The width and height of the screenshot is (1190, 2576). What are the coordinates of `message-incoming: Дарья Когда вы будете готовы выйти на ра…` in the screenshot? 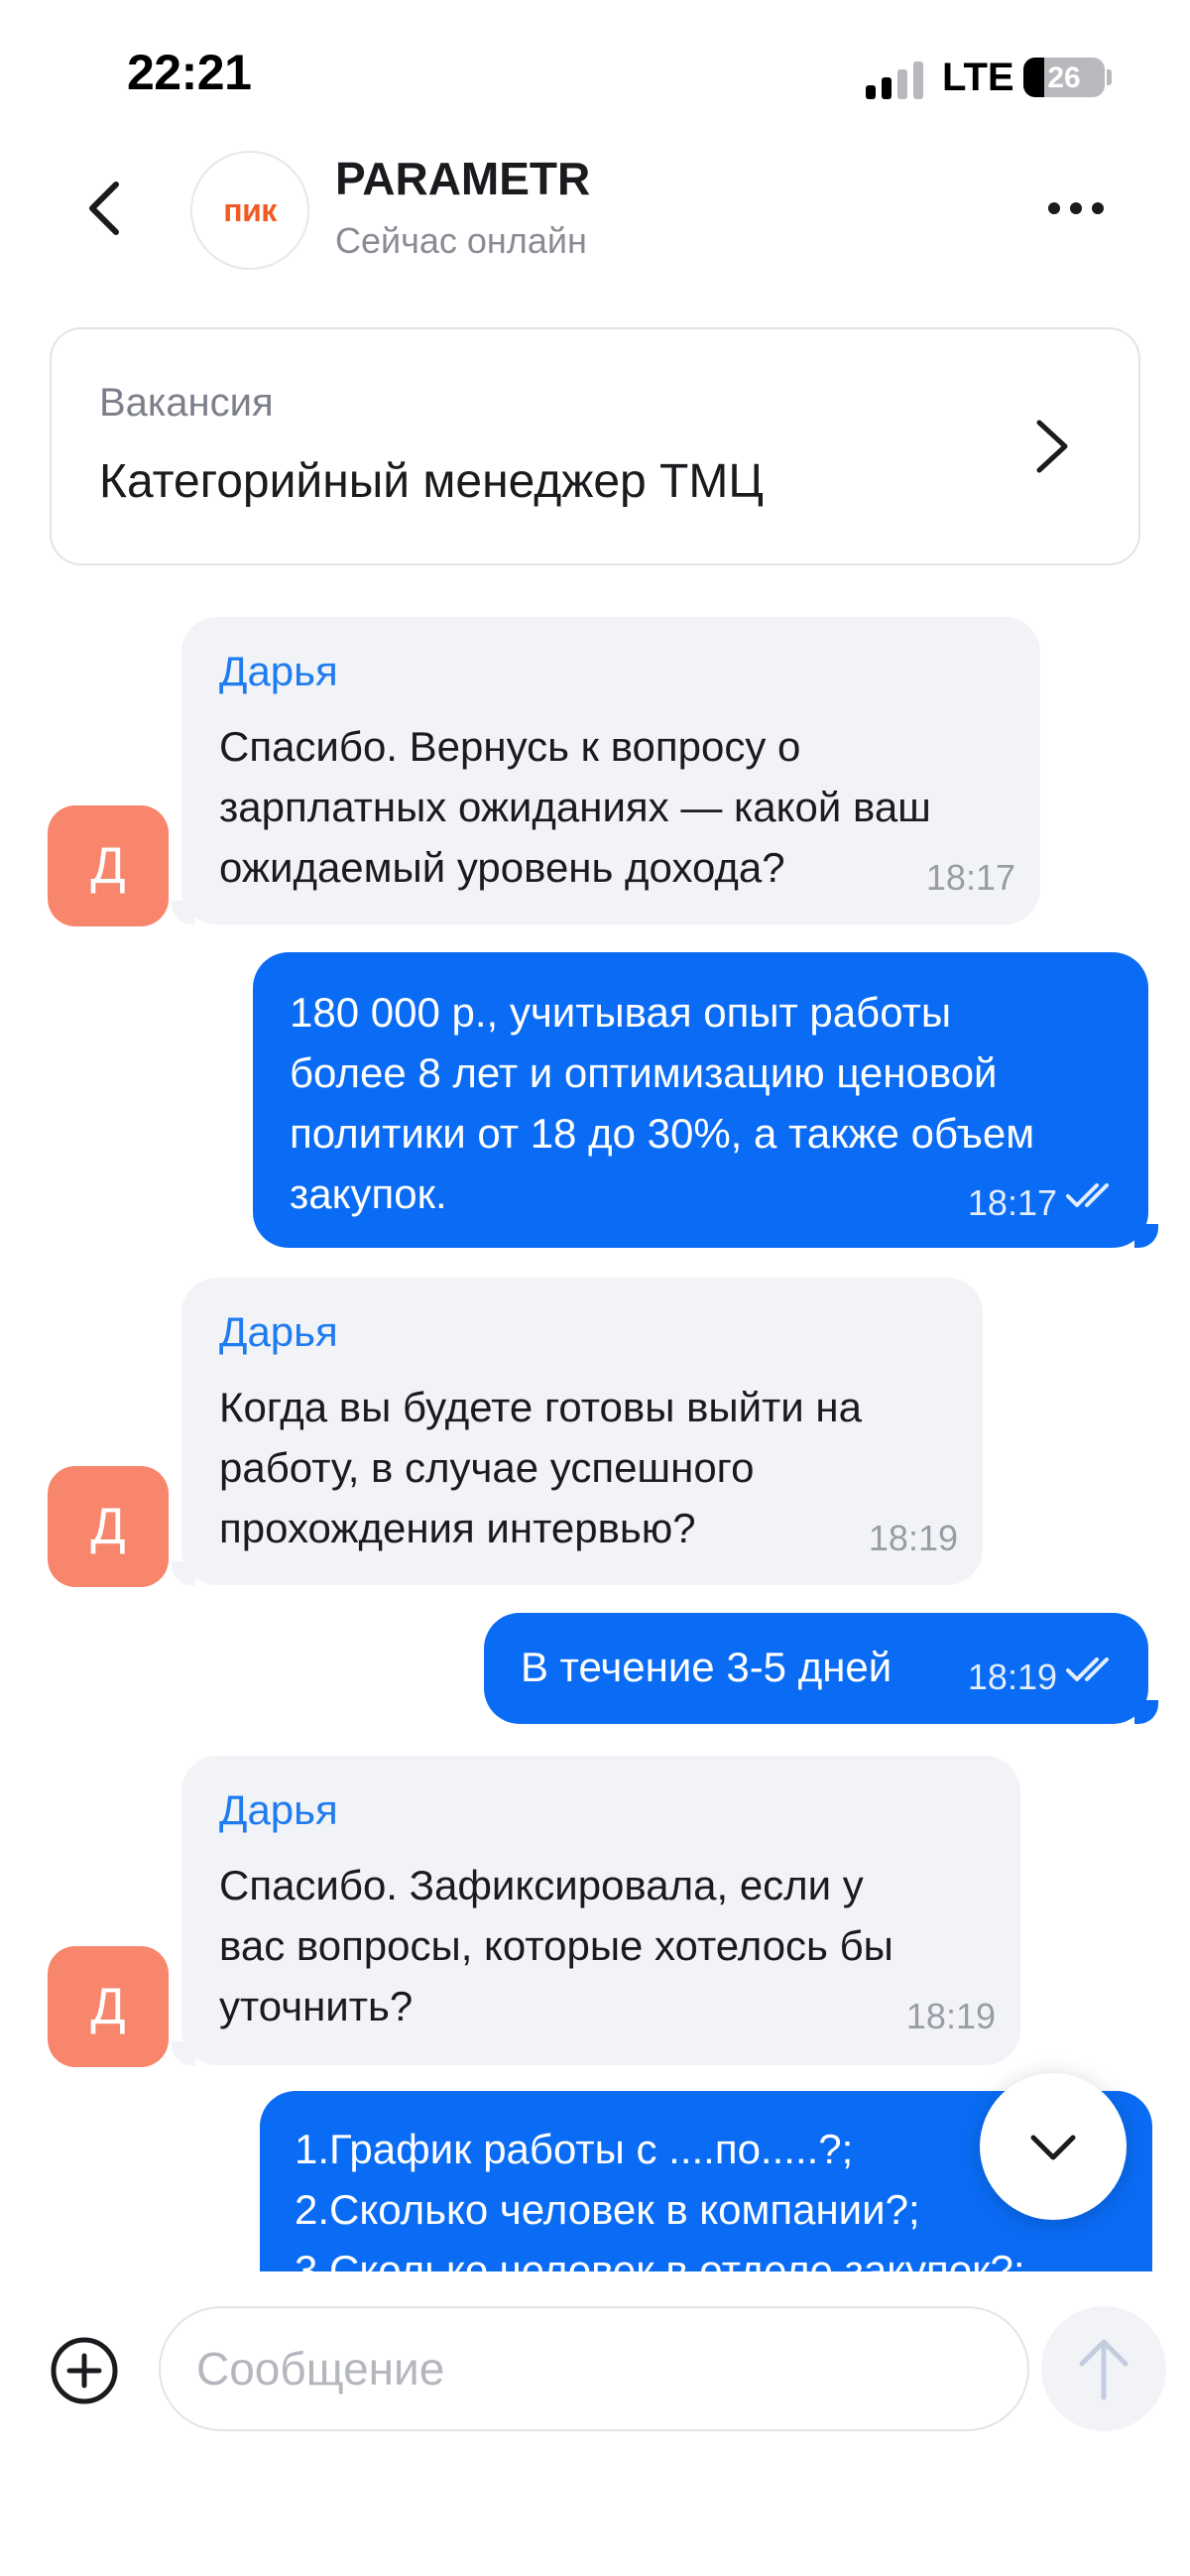 It's located at (577, 1431).